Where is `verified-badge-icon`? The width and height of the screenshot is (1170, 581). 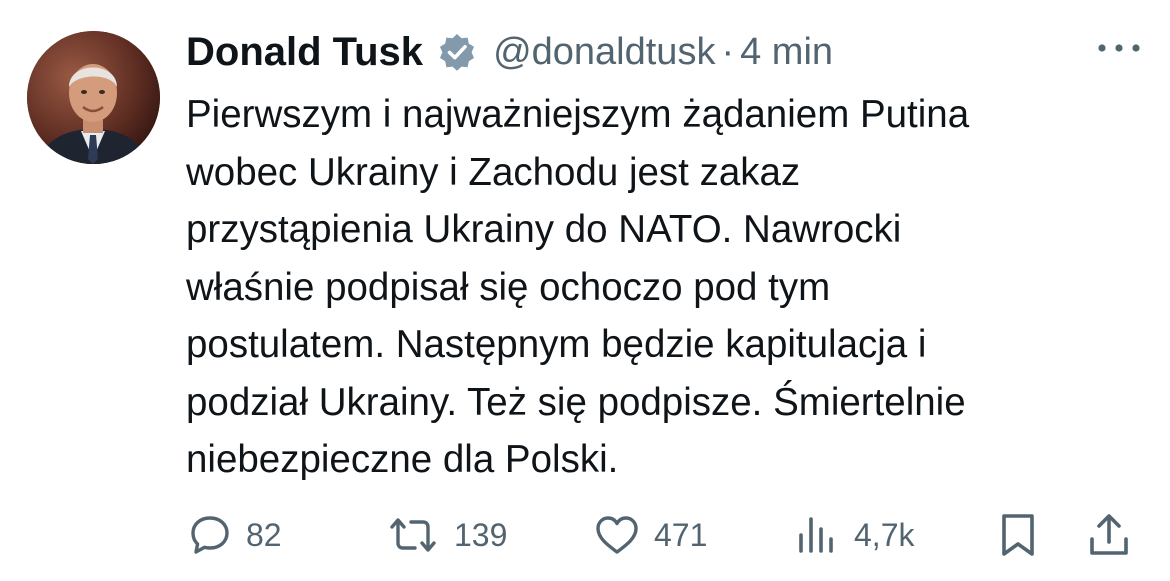 verified-badge-icon is located at coordinates (457, 52).